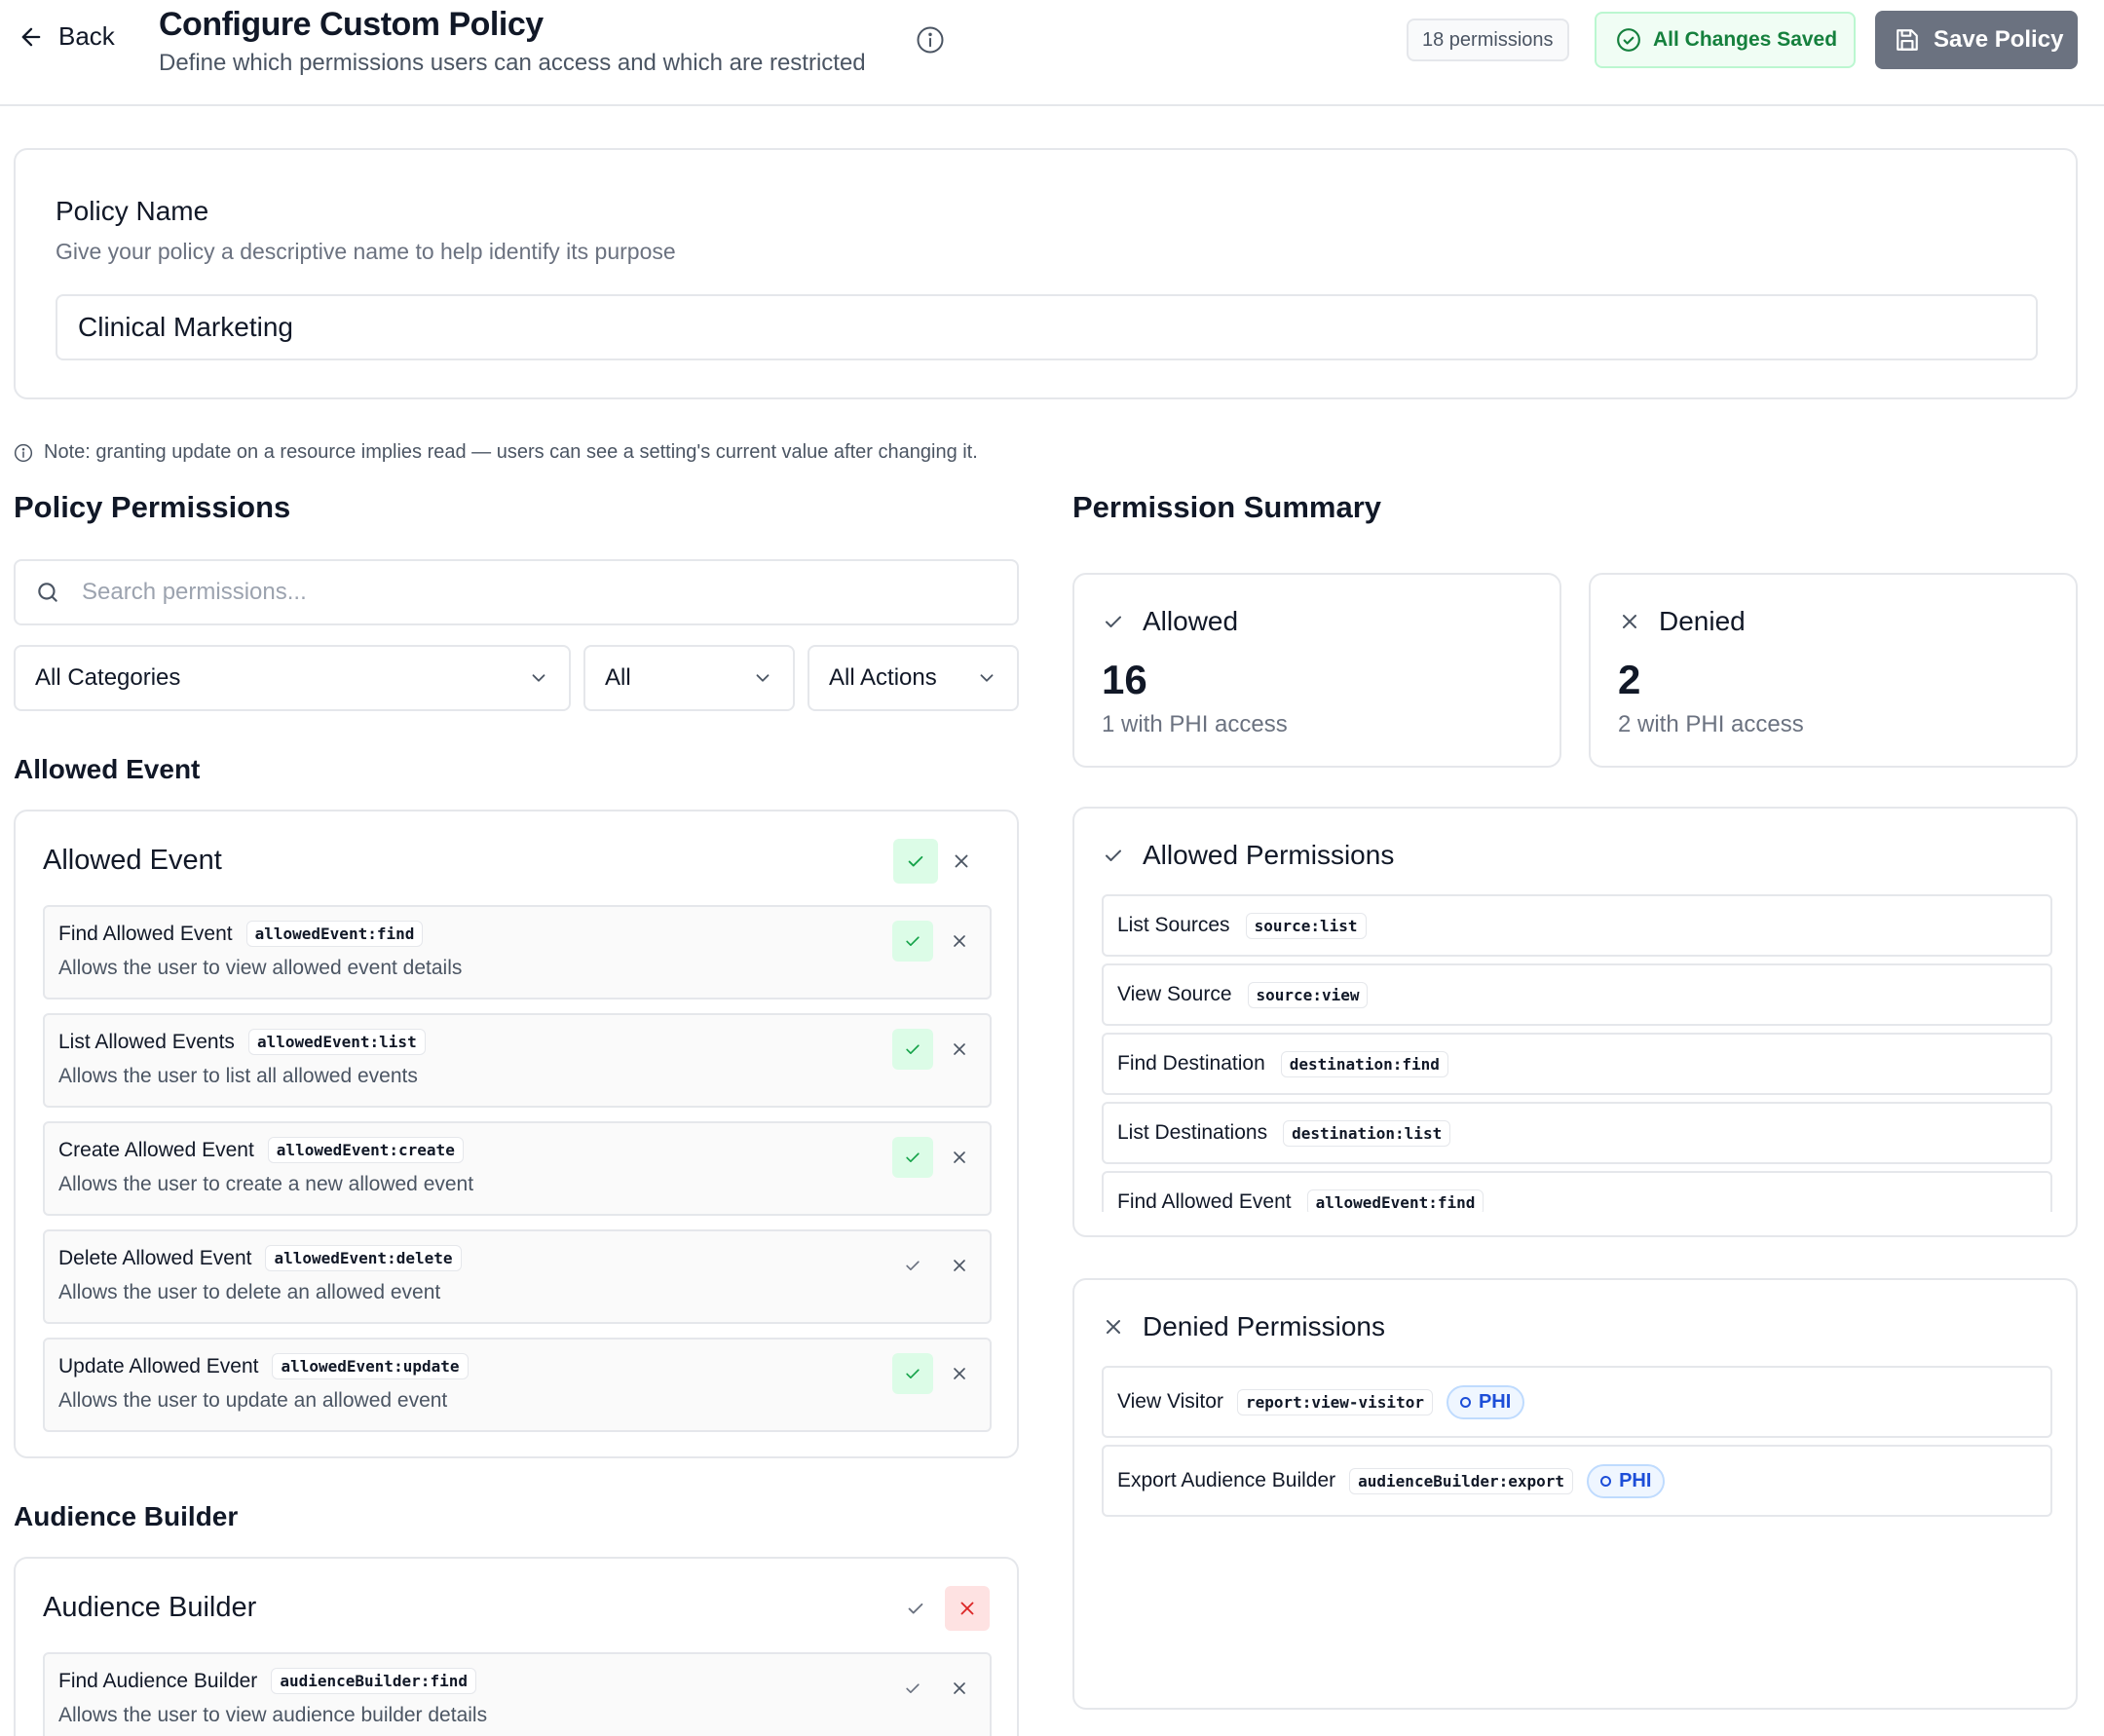  Describe the element at coordinates (1174, 994) in the screenshot. I see `permission-name: View Source` at that location.